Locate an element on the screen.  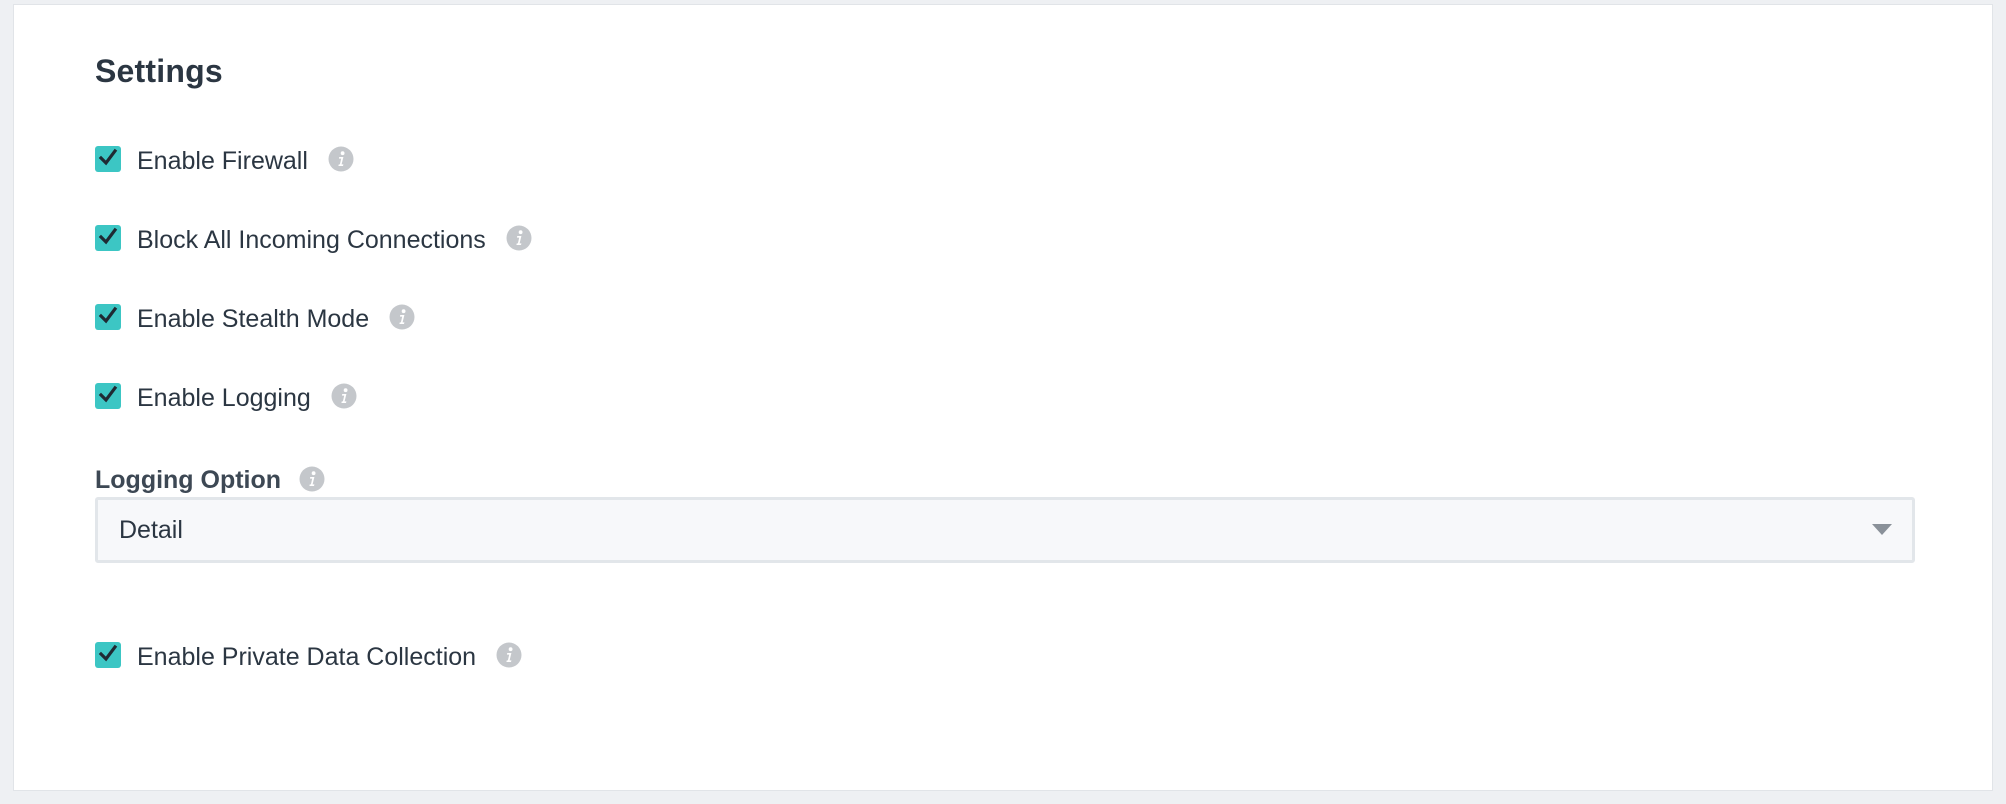
enable-logging-label: Enable Logging is located at coordinates (224, 398).